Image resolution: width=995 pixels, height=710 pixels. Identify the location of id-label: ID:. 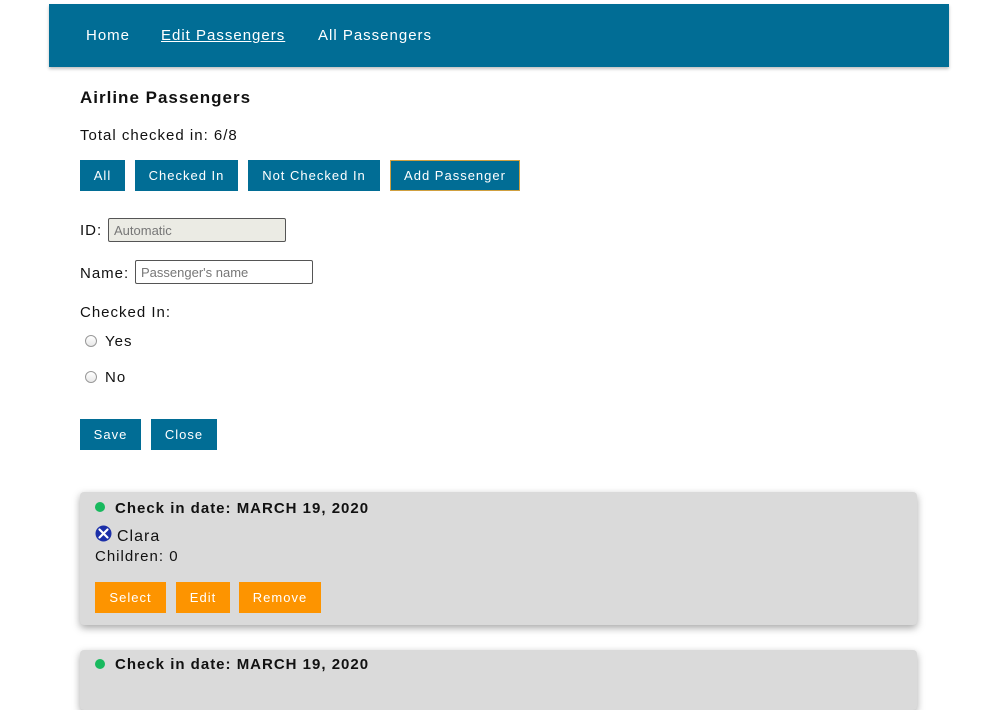
(91, 230).